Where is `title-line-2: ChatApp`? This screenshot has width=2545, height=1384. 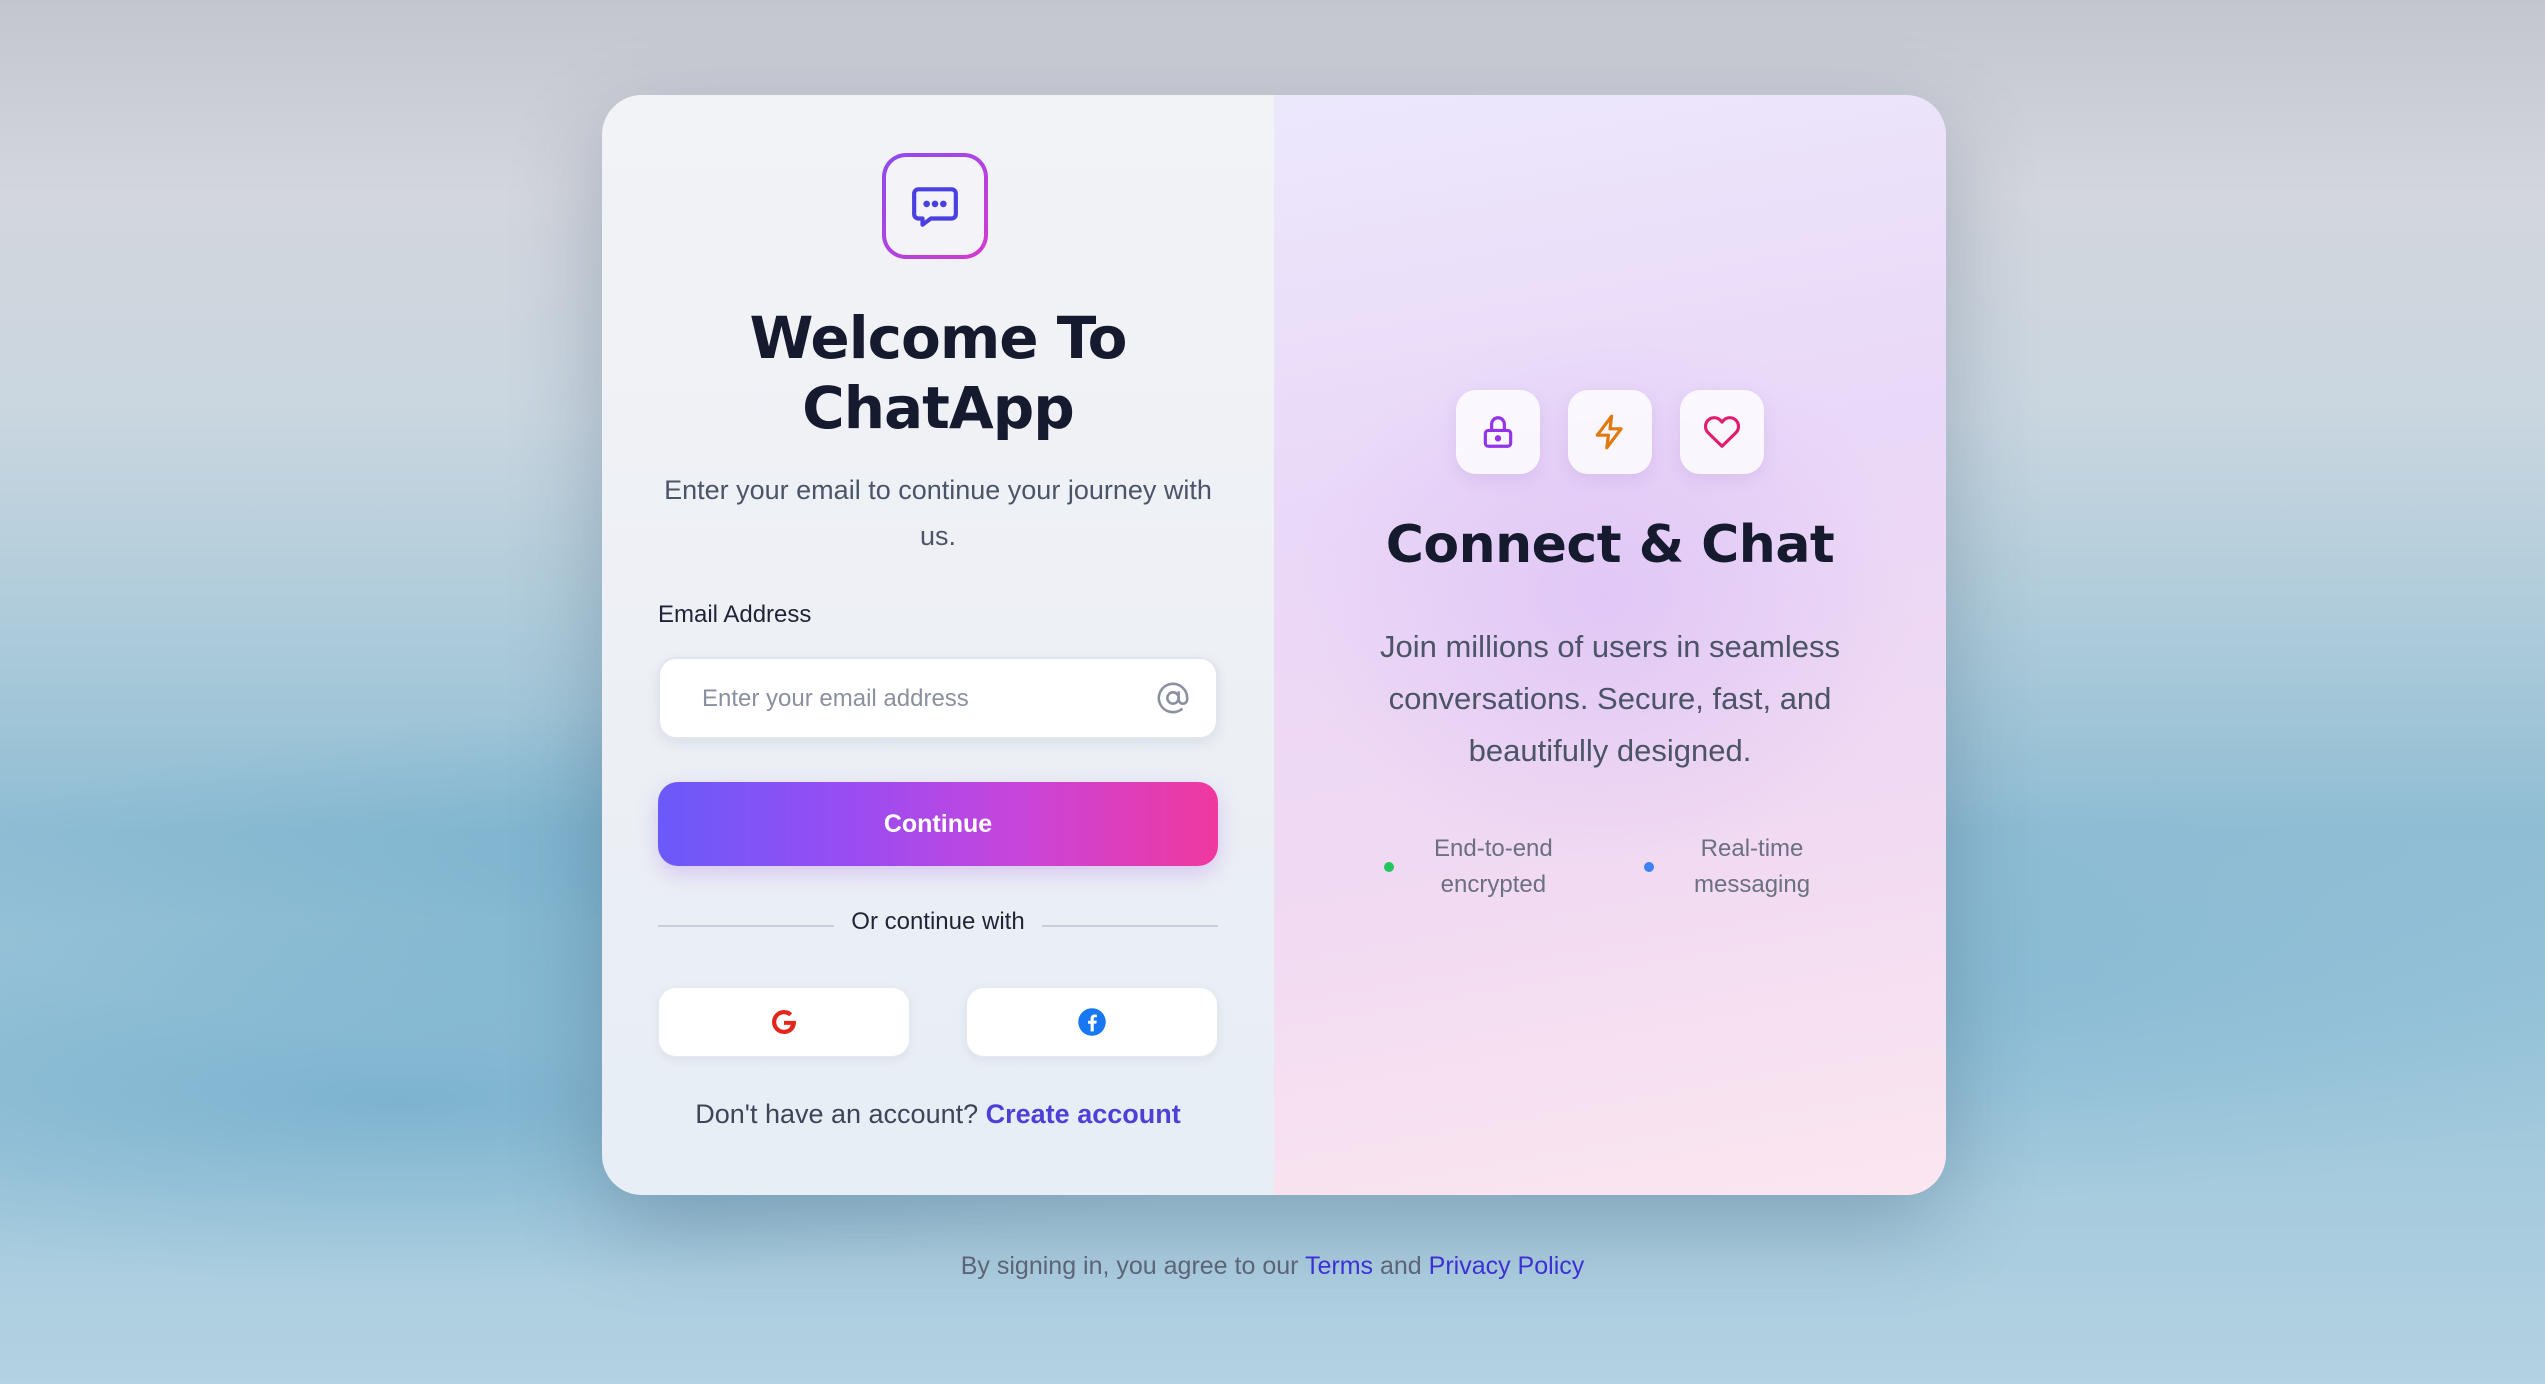 title-line-2: ChatApp is located at coordinates (938, 408).